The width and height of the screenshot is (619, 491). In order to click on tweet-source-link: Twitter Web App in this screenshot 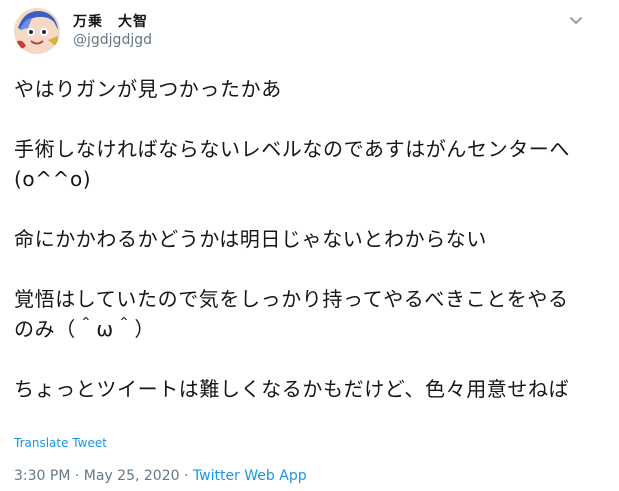, I will do `click(250, 476)`.